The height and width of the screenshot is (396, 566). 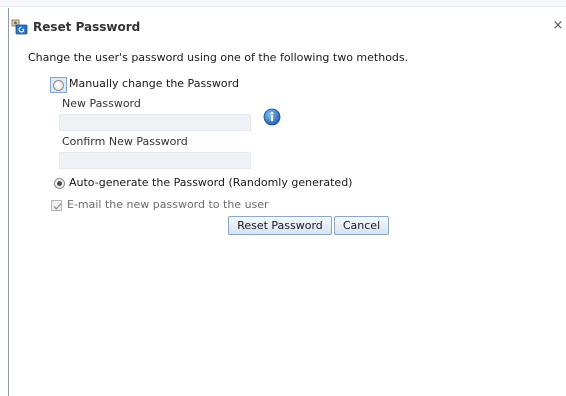 What do you see at coordinates (20, 27) in the screenshot?
I see `reset-password-icon` at bounding box center [20, 27].